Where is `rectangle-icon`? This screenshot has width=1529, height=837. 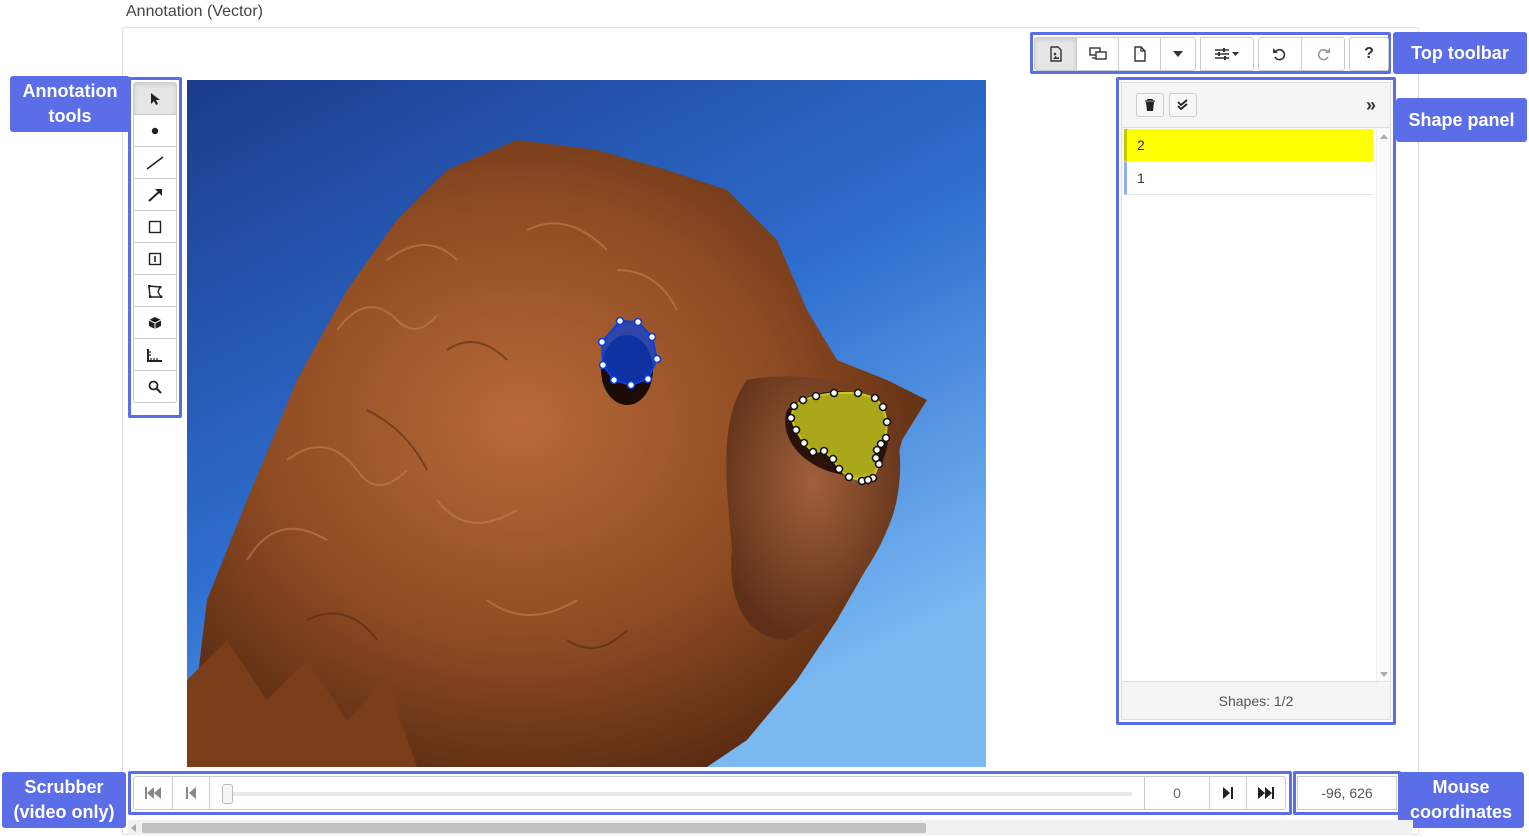 rectangle-icon is located at coordinates (155, 226).